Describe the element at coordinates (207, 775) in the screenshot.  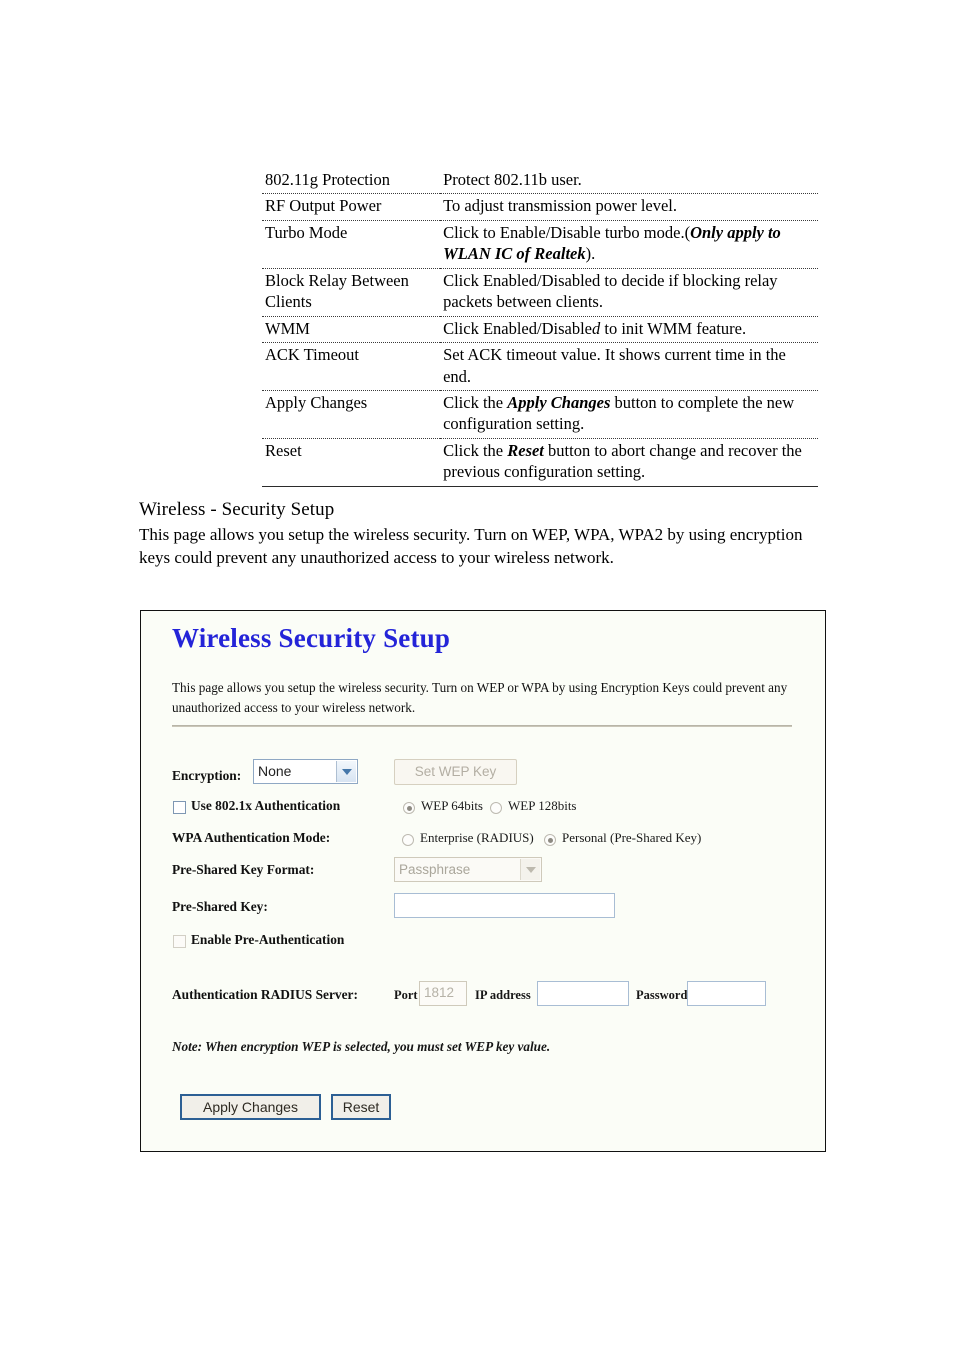
I see `encryption-label: Encryption:` at that location.